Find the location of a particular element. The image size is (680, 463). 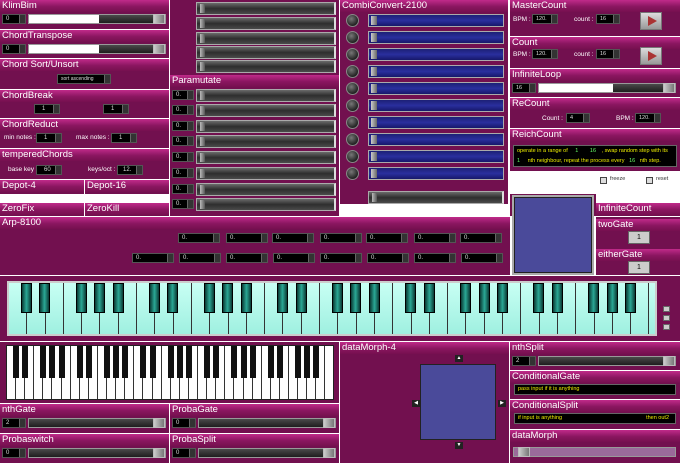

twogate-toggle: 1 is located at coordinates (639, 237).